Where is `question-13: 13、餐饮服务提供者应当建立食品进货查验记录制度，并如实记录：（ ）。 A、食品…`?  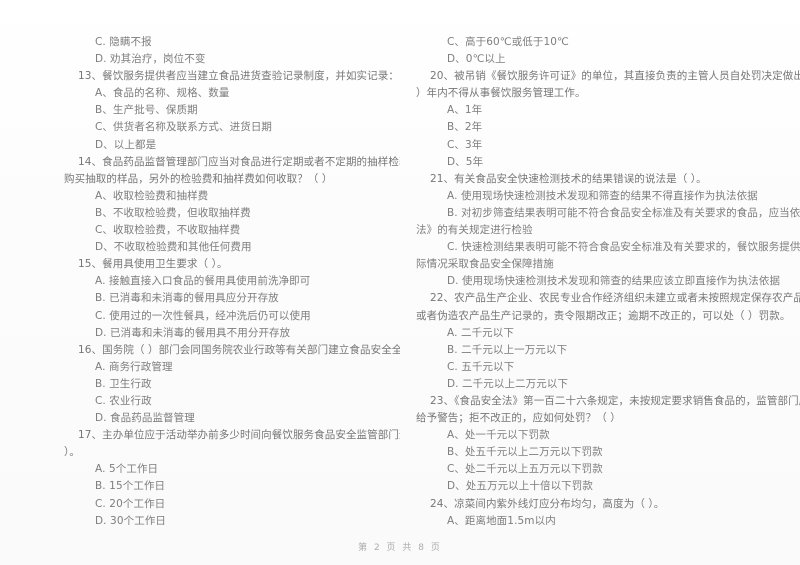 question-13: 13、餐饮服务提供者应当建立食品进货查验记录制度，并如实记录：（ ）。 A、食品… is located at coordinates (239, 110).